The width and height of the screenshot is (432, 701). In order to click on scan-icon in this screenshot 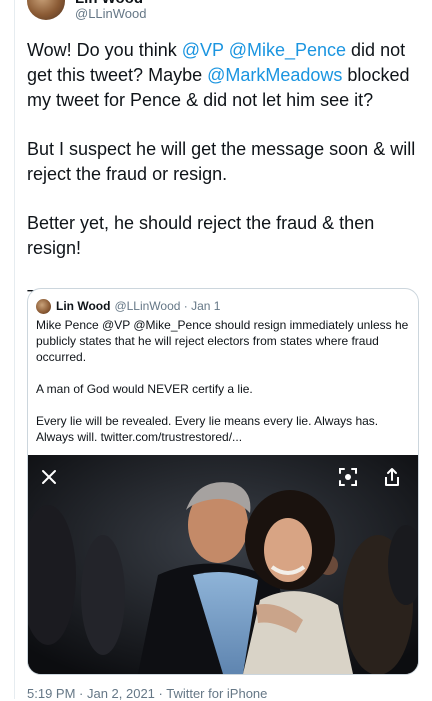, I will do `click(348, 477)`.